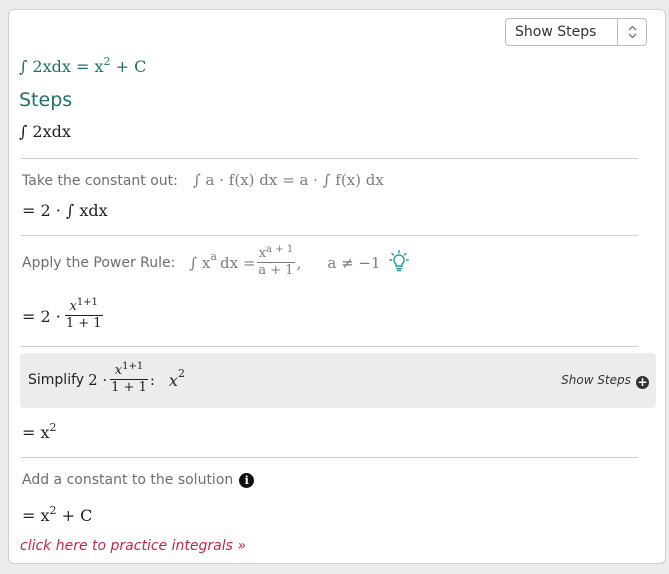 The height and width of the screenshot is (574, 669). Describe the element at coordinates (288, 180) in the screenshot. I see `rule-formula: ∫ a · f(x) dx = a · ∫ f(x) dx` at that location.